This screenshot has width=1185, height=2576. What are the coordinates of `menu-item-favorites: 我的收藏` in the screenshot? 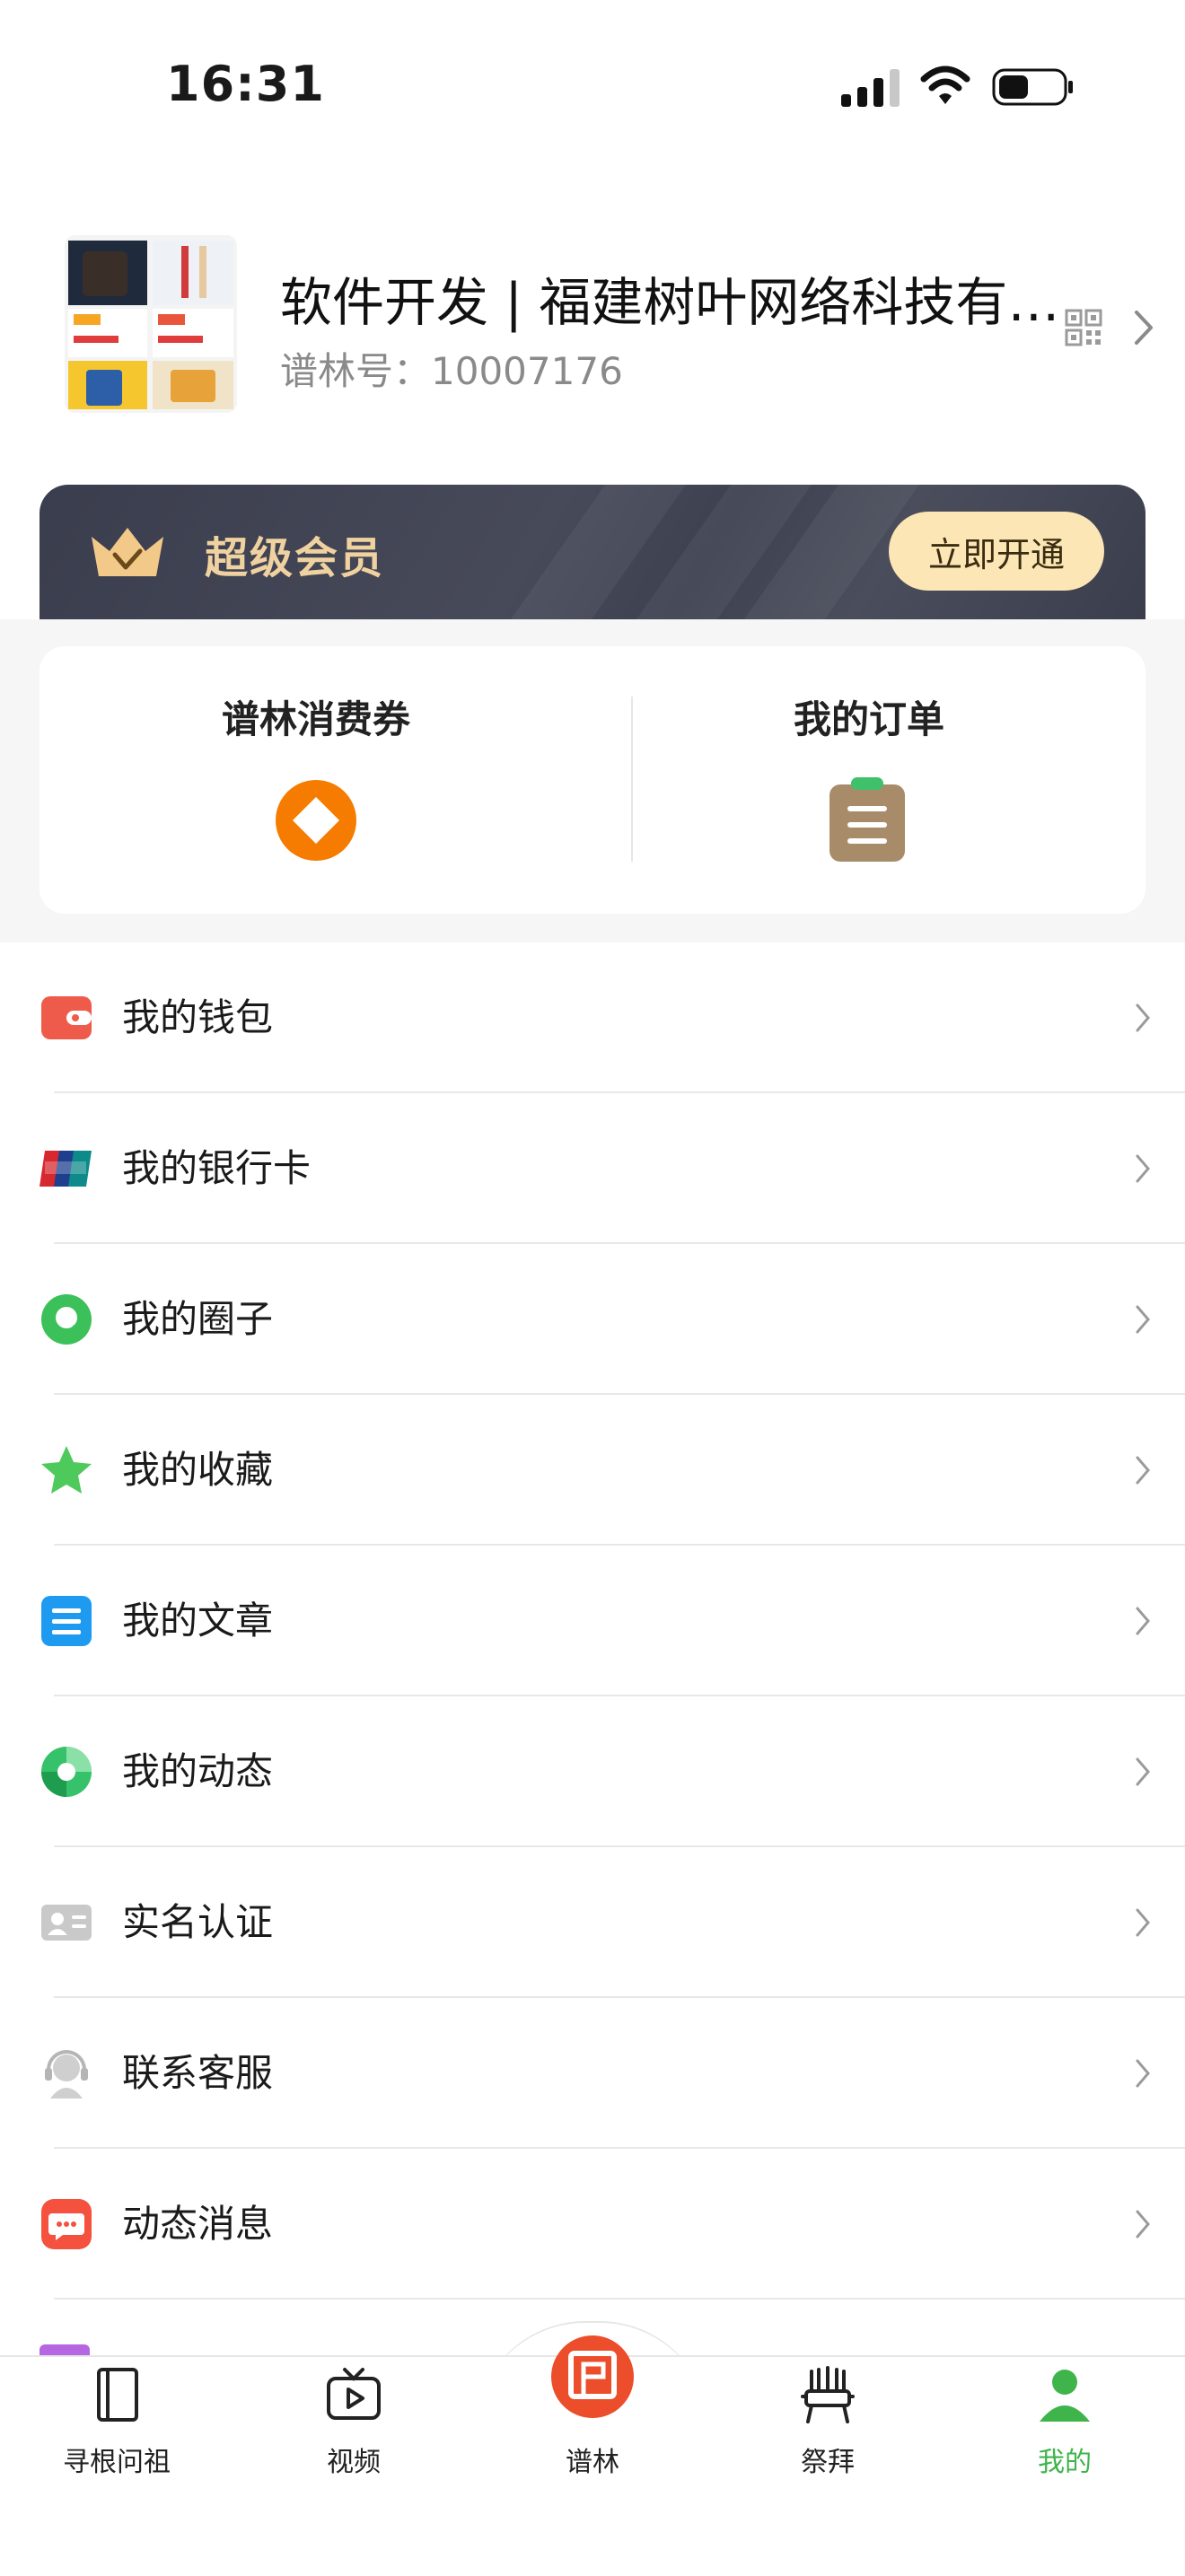 It's located at (592, 1470).